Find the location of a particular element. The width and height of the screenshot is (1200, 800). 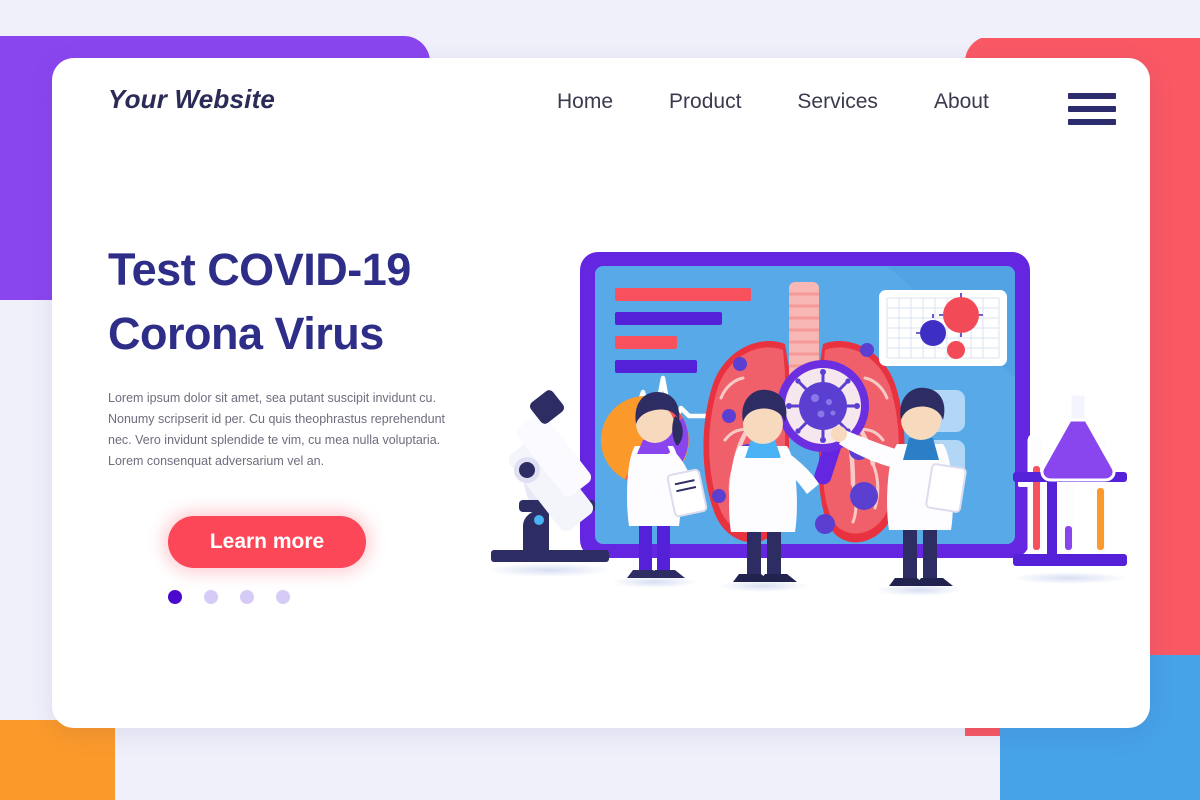

nav-item-home: Home is located at coordinates (585, 102).